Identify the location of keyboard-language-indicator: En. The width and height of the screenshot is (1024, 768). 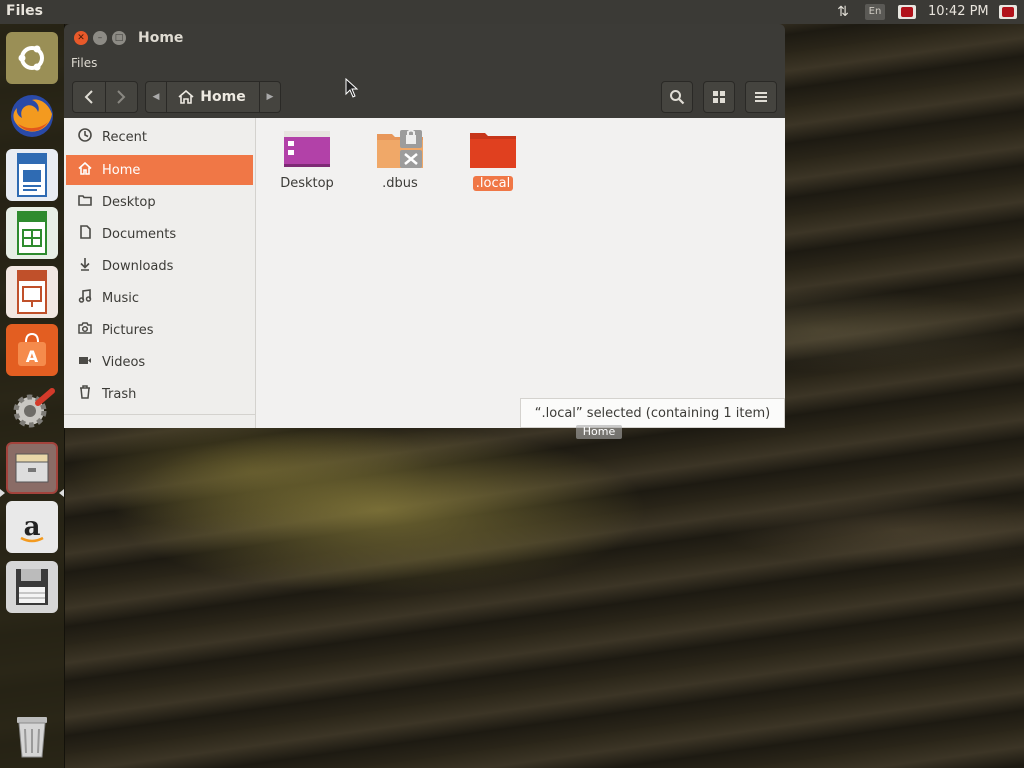
(875, 12).